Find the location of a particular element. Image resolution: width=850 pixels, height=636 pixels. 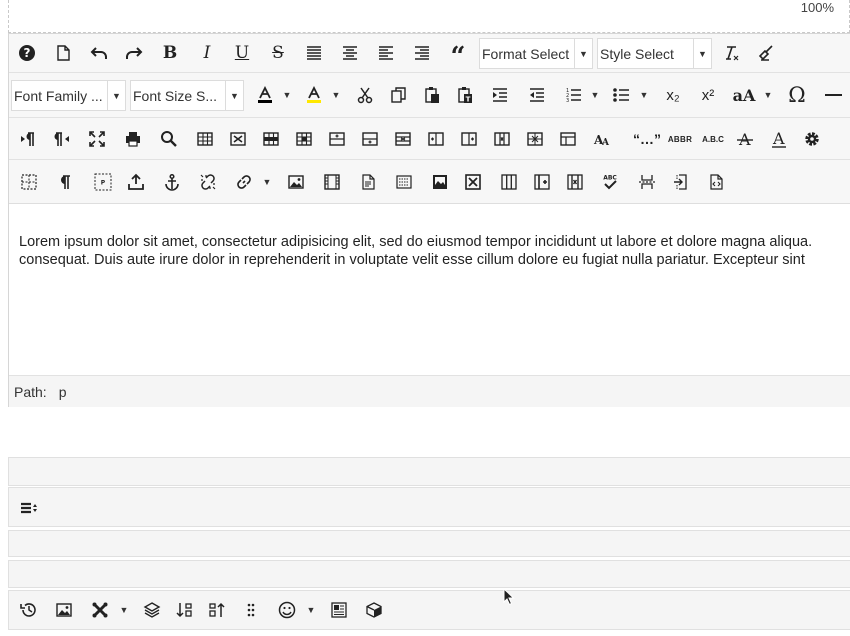

remove-column-icon is located at coordinates (575, 182).